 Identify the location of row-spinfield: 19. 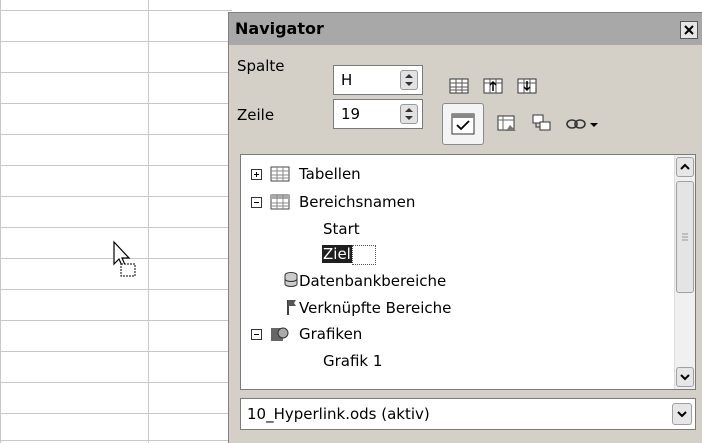
(378, 114).